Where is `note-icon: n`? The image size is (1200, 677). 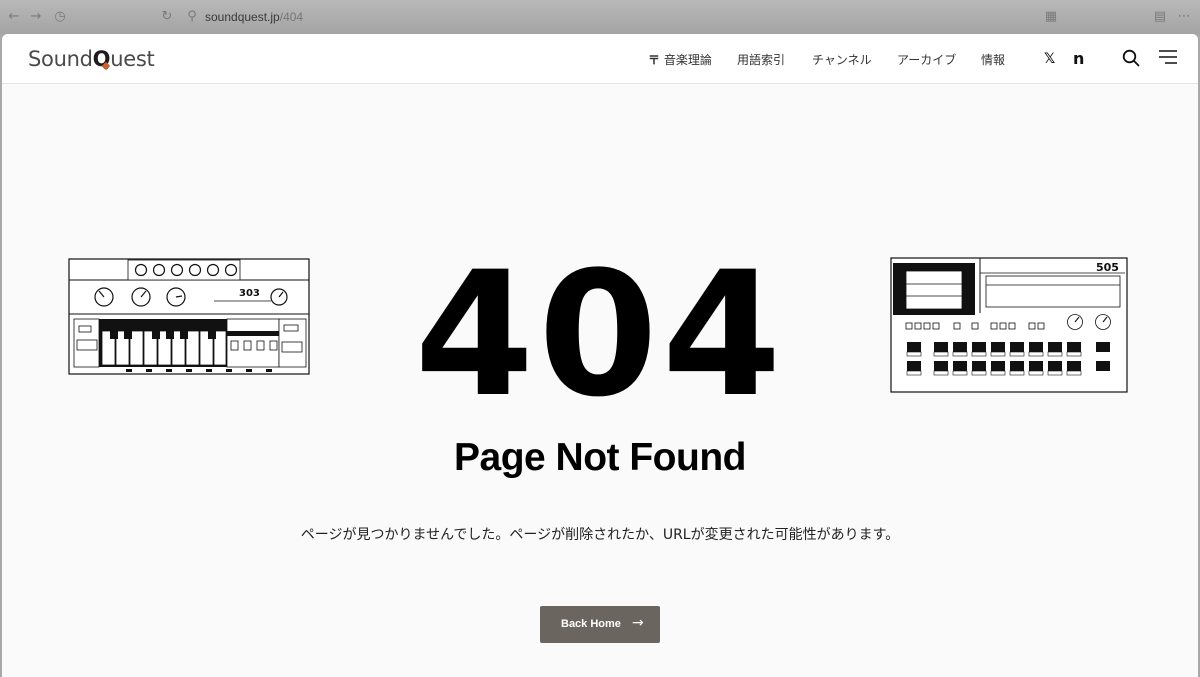 note-icon: n is located at coordinates (1078, 59).